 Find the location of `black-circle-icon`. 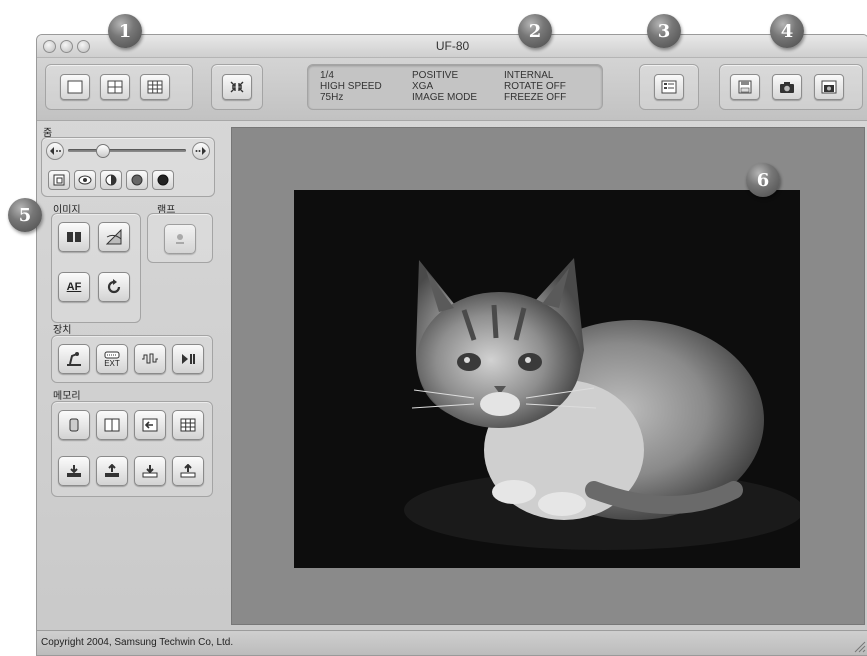

black-circle-icon is located at coordinates (163, 180).